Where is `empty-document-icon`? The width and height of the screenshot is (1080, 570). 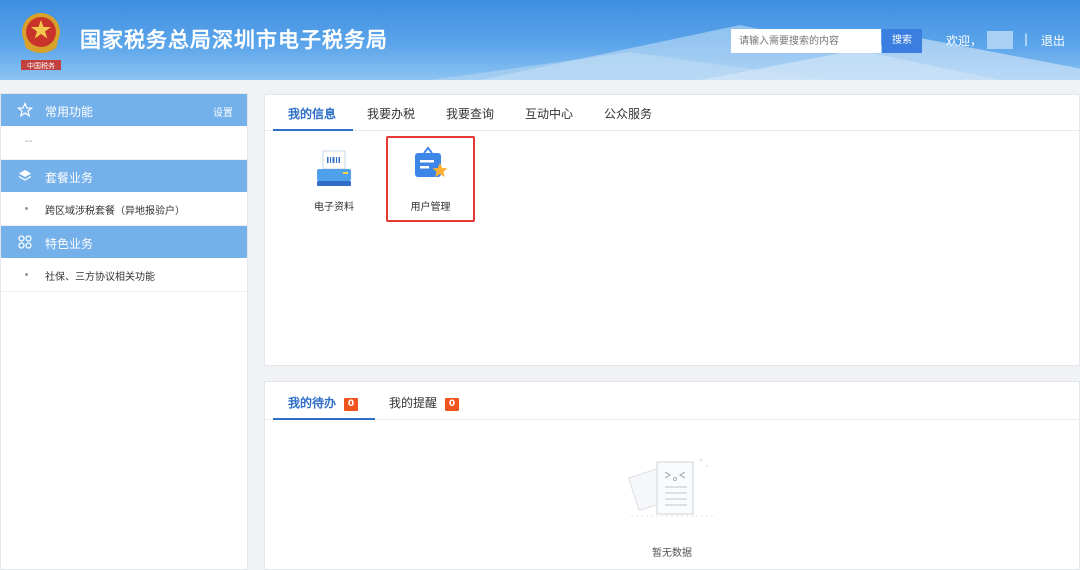
empty-document-icon is located at coordinates (670, 488).